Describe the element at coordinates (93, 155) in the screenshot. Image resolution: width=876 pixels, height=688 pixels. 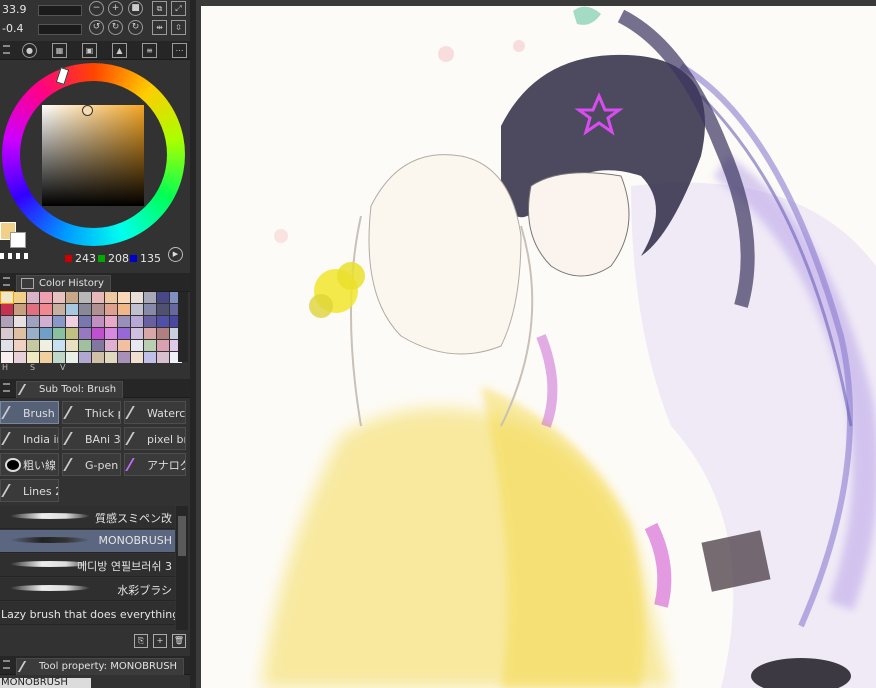
I see `saturation-value-square` at that location.